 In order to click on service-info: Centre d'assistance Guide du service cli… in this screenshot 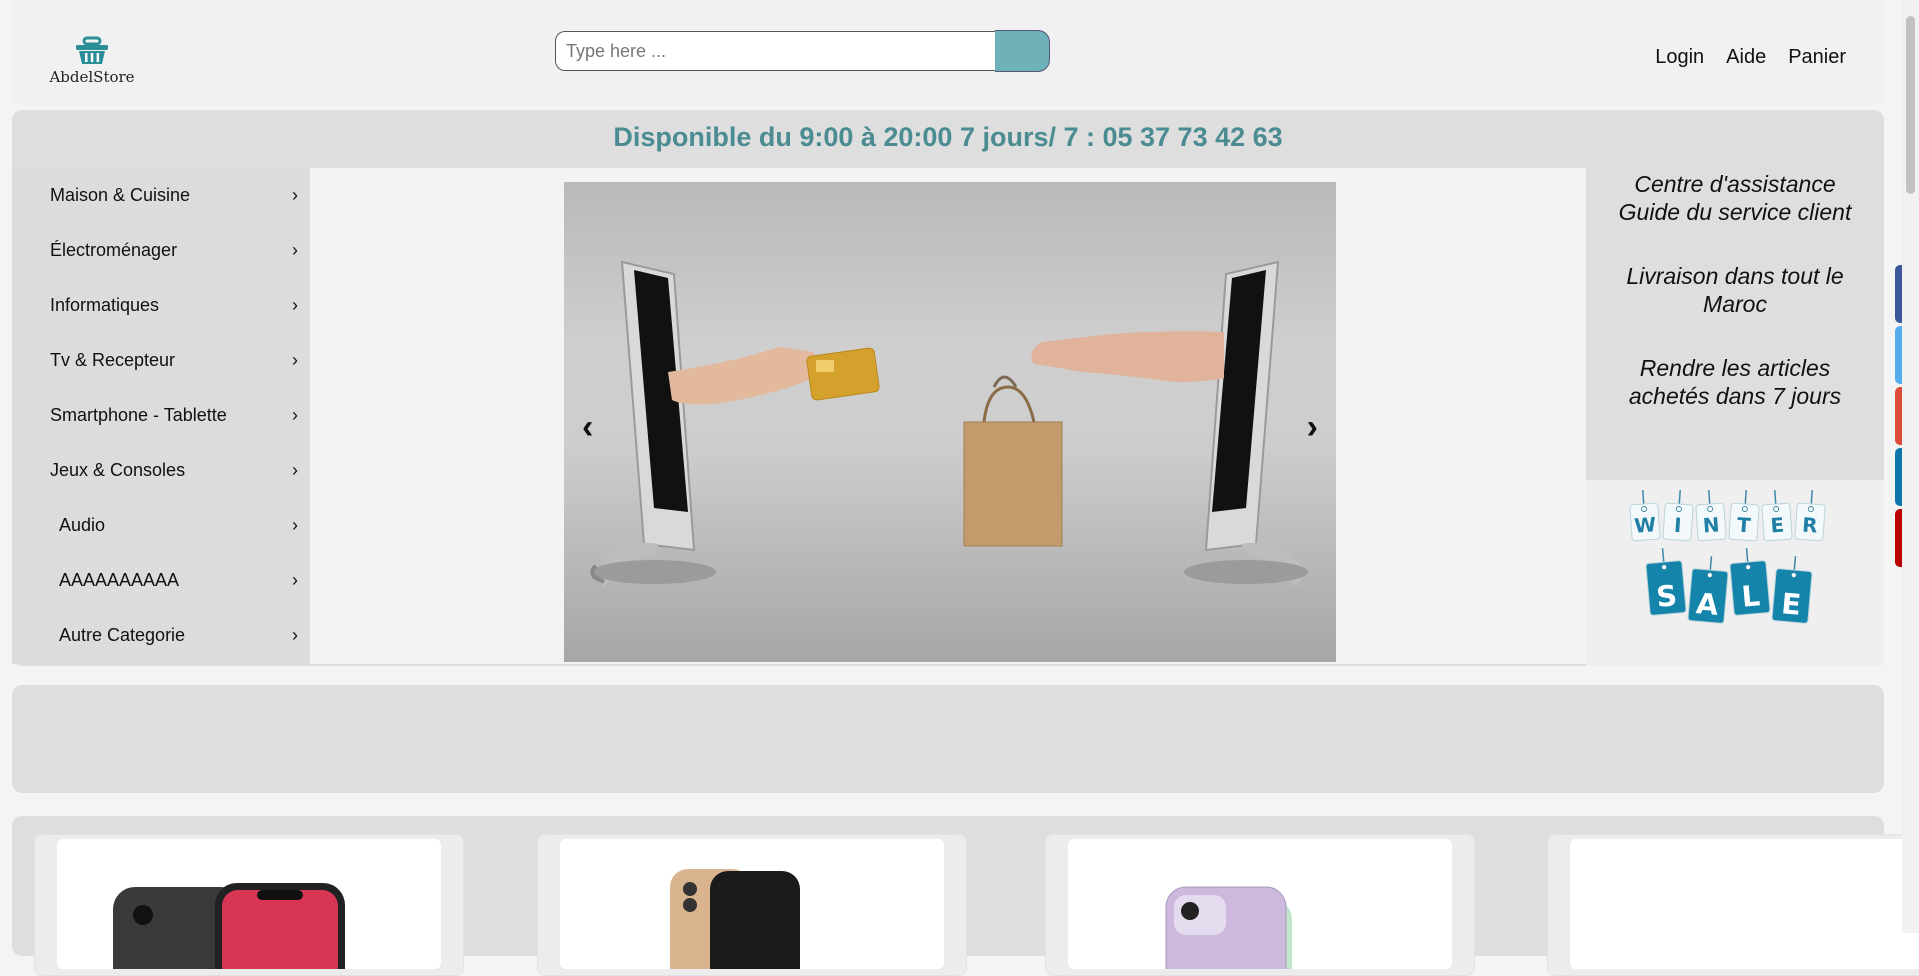, I will do `click(1735, 289)`.